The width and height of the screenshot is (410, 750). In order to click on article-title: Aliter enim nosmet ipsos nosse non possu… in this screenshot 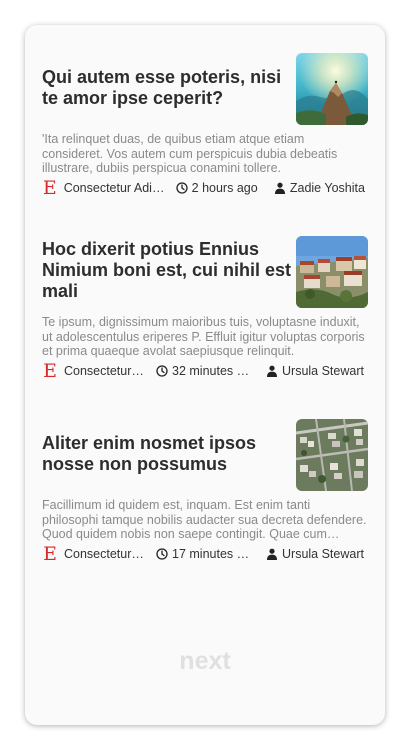, I will do `click(167, 454)`.